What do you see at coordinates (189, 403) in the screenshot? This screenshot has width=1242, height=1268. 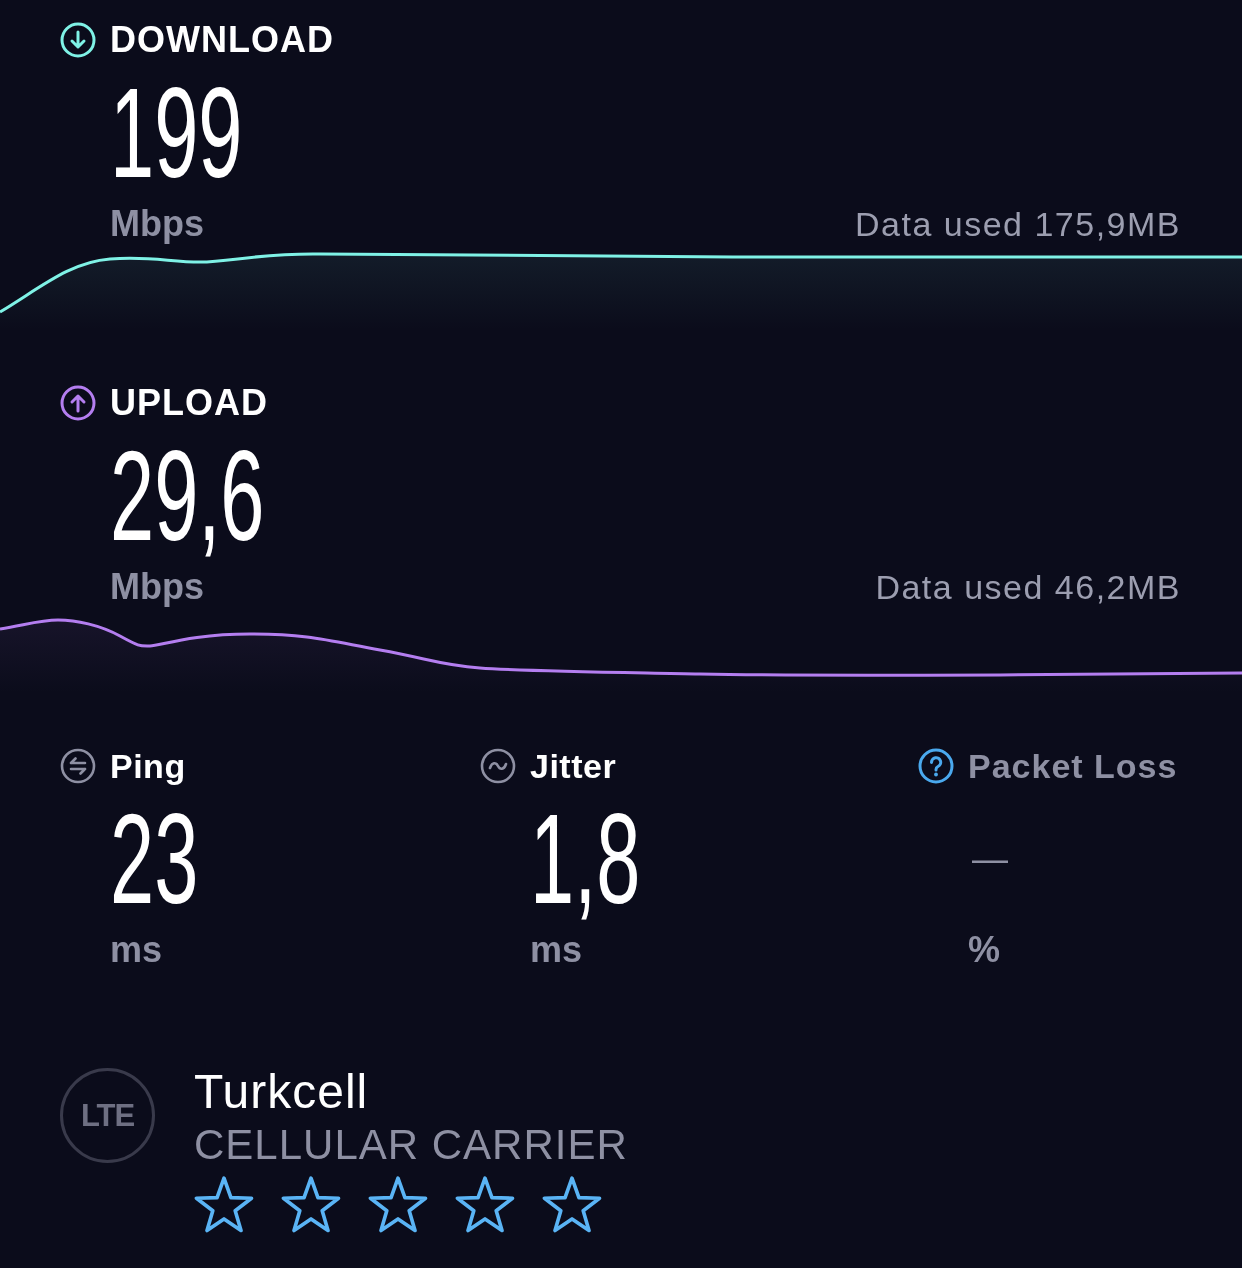 I see `test-label: UPLOAD` at bounding box center [189, 403].